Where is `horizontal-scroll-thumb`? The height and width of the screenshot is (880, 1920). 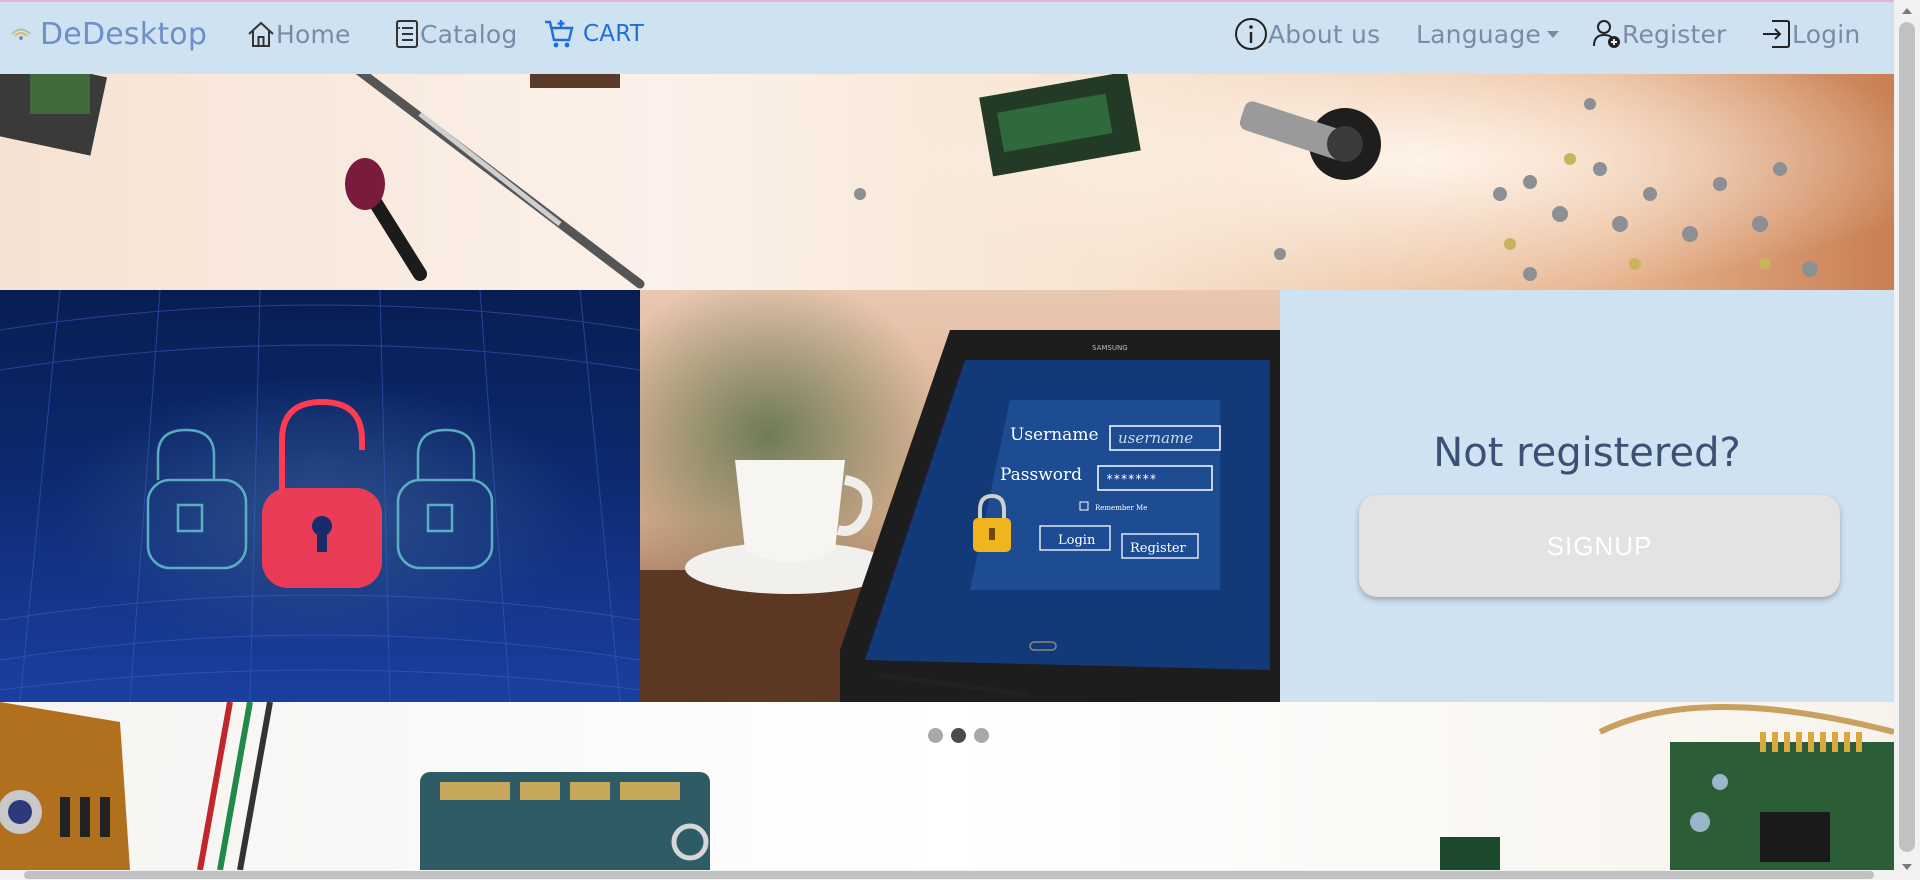
horizontal-scroll-thumb is located at coordinates (949, 875).